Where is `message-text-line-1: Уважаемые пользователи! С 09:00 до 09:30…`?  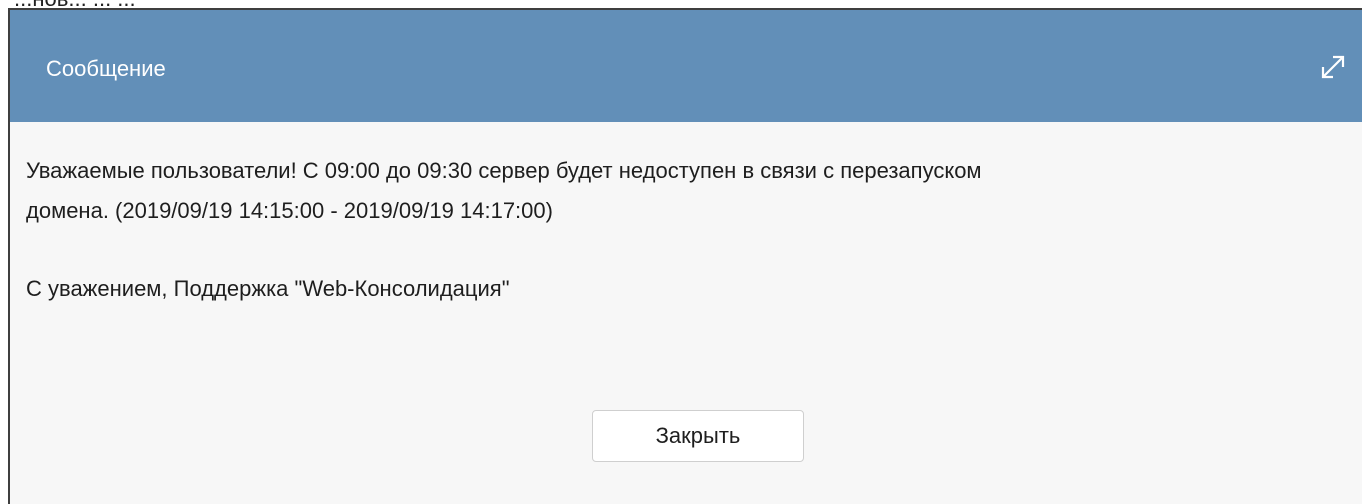 message-text-line-1: Уважаемые пользователи! С 09:00 до 09:30… is located at coordinates (504, 170).